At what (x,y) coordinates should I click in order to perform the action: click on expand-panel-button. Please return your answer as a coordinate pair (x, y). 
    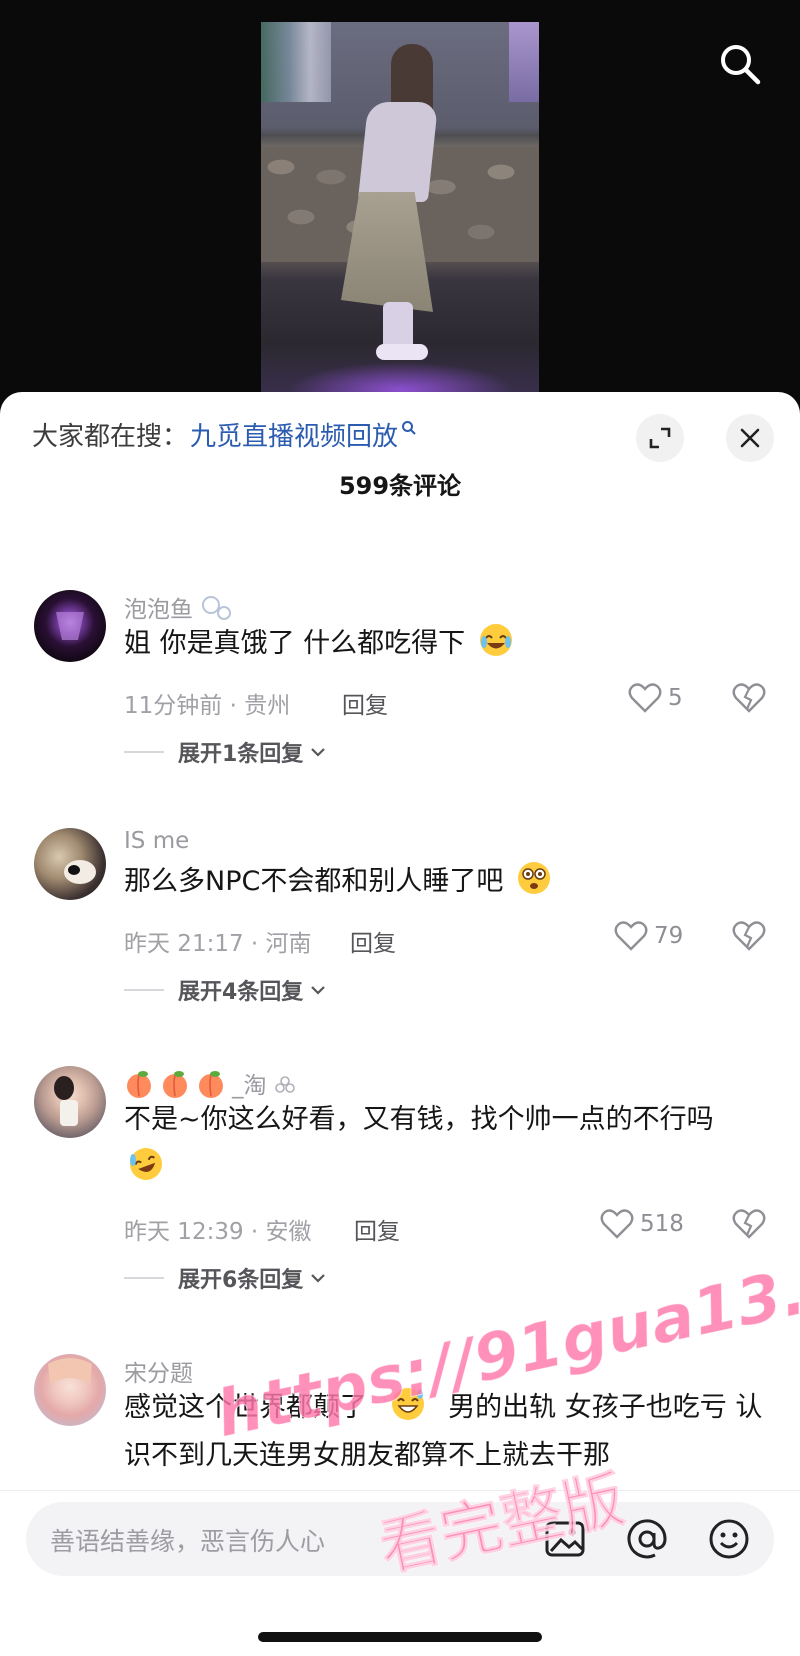
    Looking at the image, I should click on (660, 438).